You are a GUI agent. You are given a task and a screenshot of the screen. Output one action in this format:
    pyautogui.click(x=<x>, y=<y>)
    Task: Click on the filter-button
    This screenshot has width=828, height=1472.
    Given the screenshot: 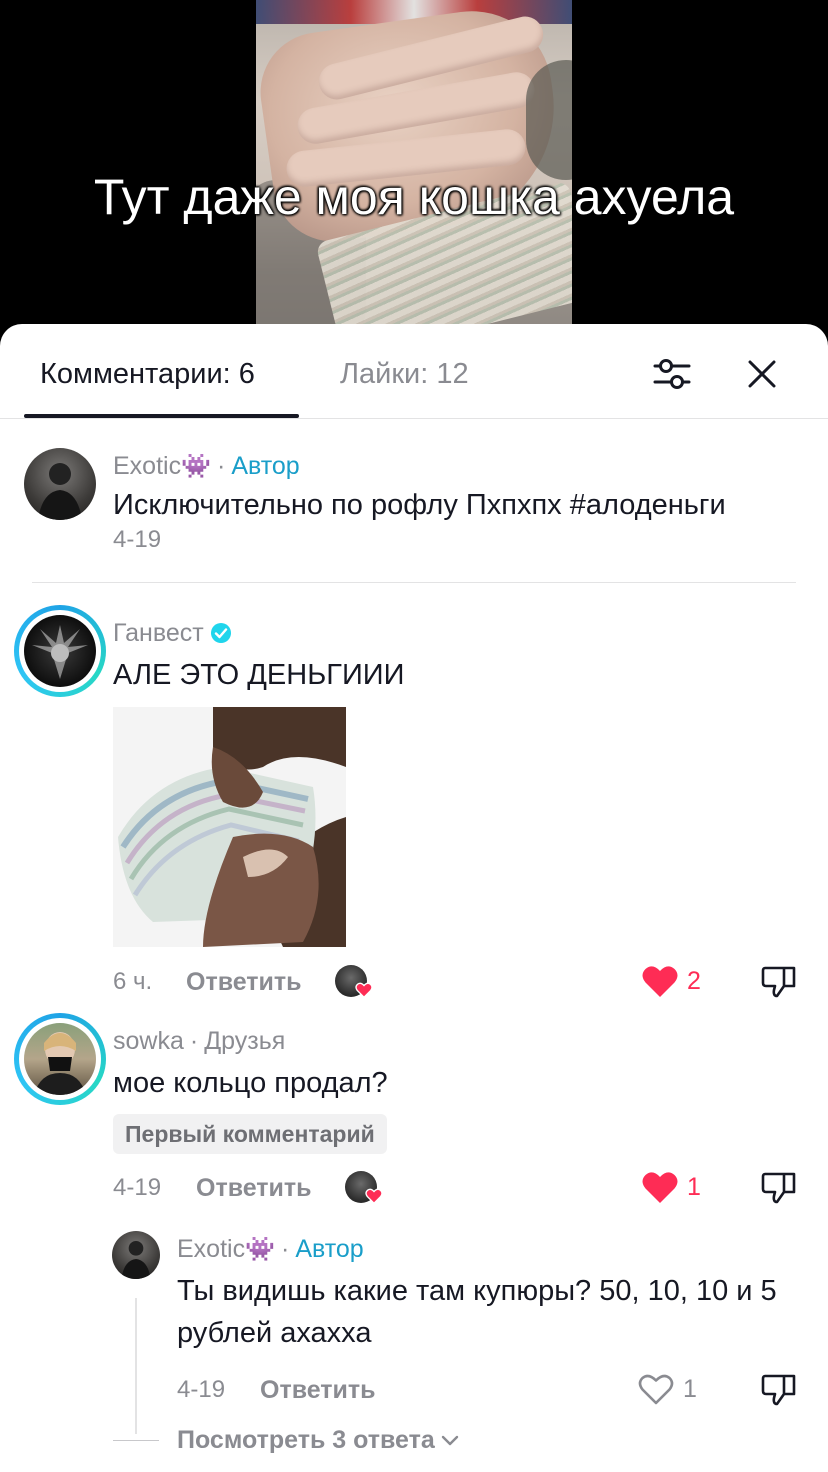 What is the action you would take?
    pyautogui.click(x=672, y=374)
    